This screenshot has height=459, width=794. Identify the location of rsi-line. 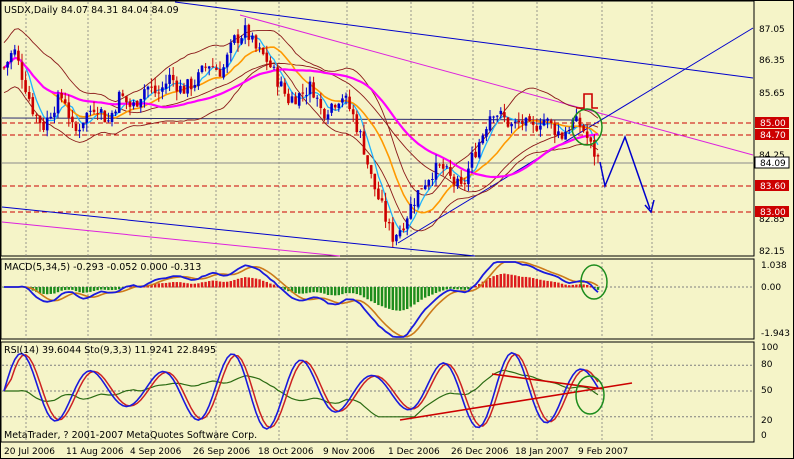
(301, 393).